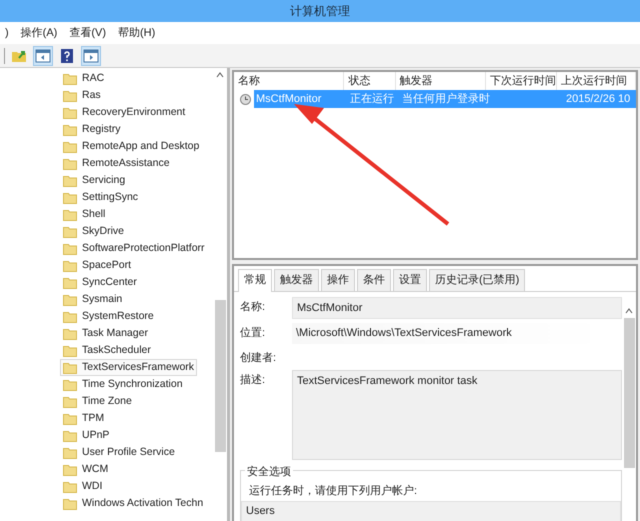  I want to click on tree-item: SettingSync, so click(101, 197).